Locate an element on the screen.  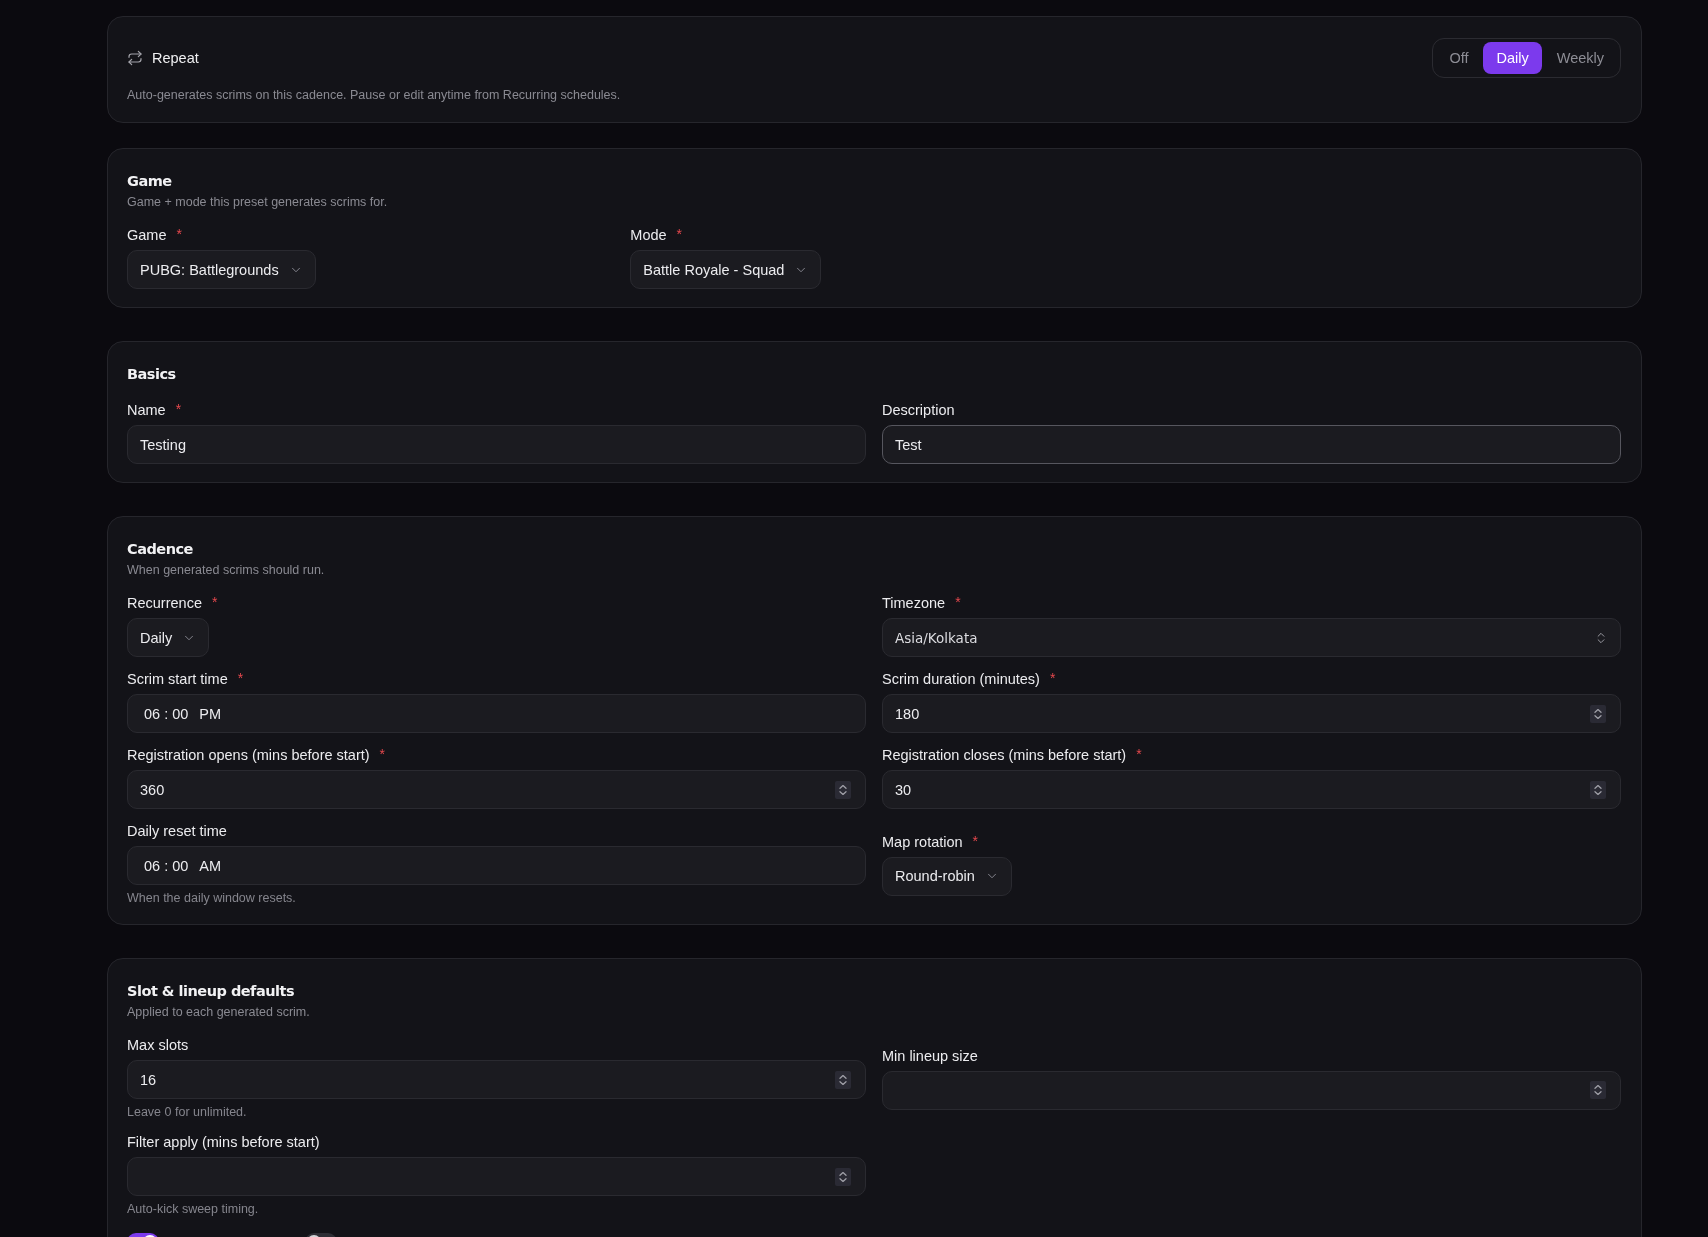
section-title: Game is located at coordinates (150, 181).